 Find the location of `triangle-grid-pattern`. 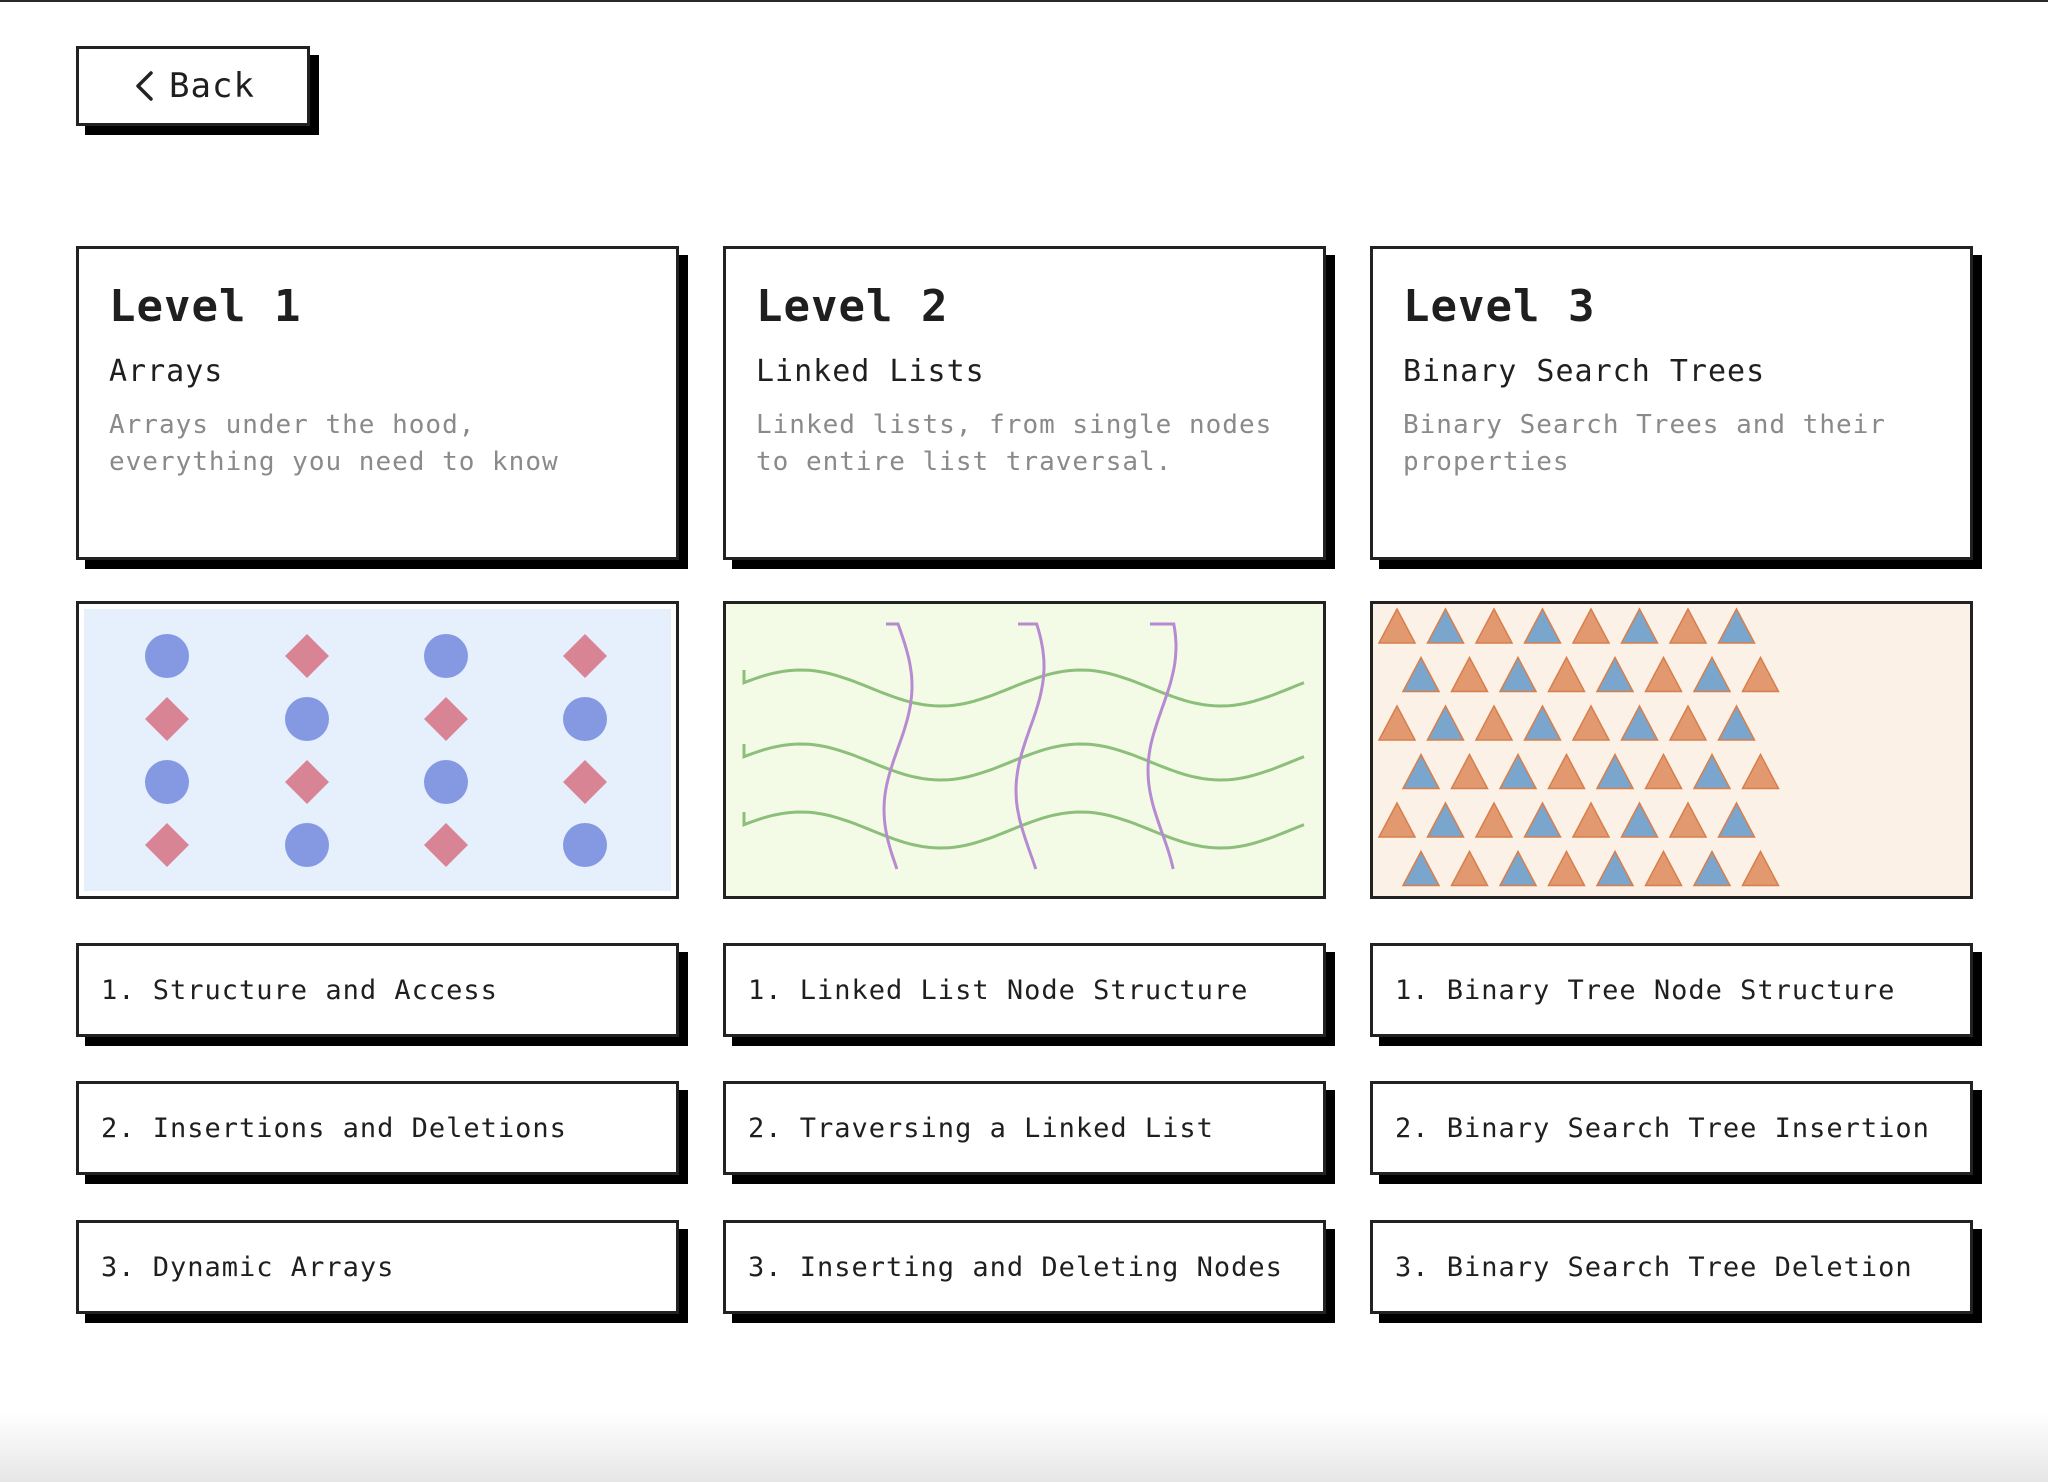

triangle-grid-pattern is located at coordinates (1671, 750).